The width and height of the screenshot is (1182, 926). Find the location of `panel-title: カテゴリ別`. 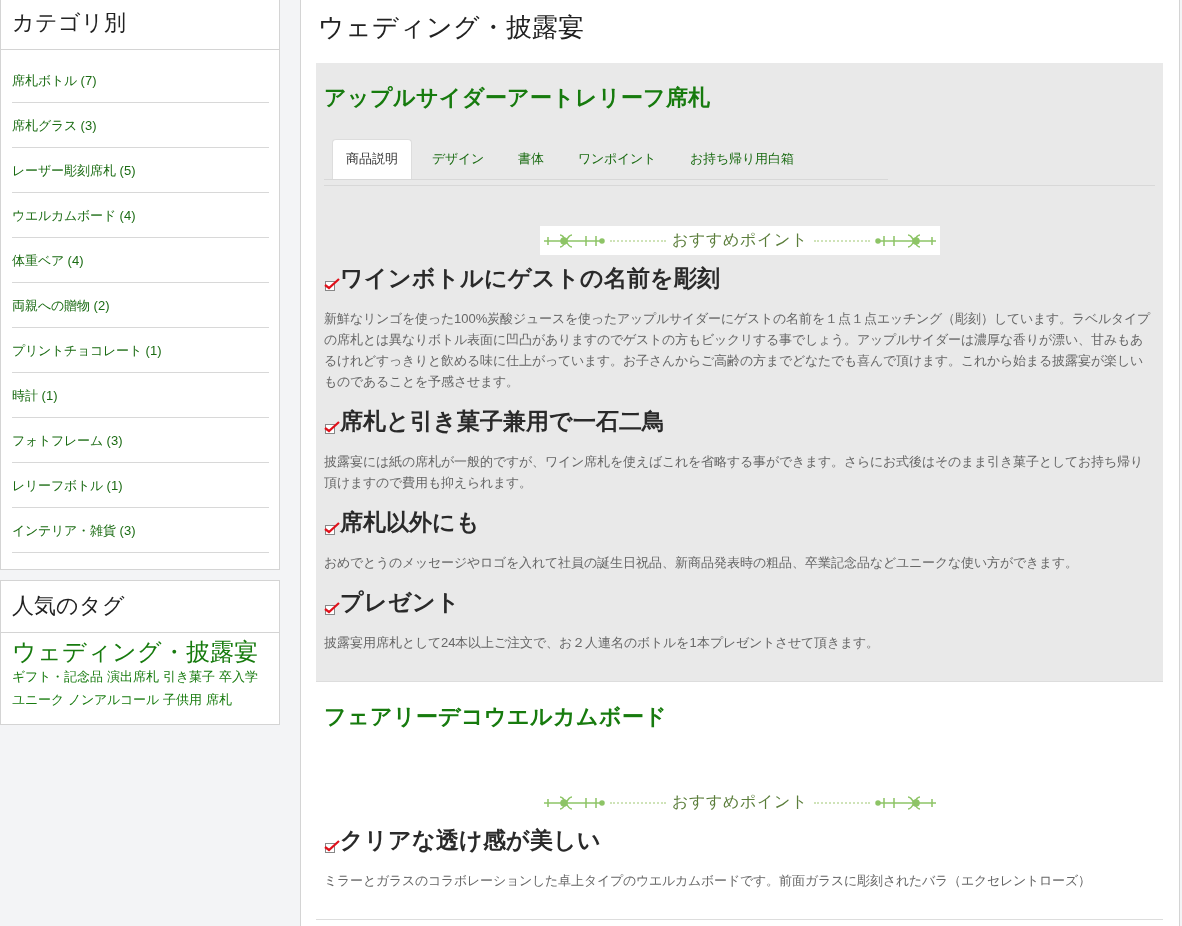

panel-title: カテゴリ別 is located at coordinates (140, 25).